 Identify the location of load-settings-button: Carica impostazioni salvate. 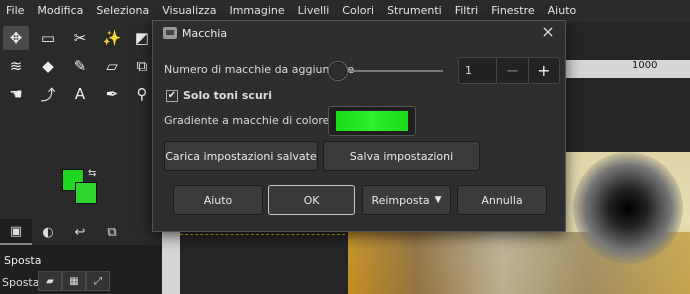
(241, 156).